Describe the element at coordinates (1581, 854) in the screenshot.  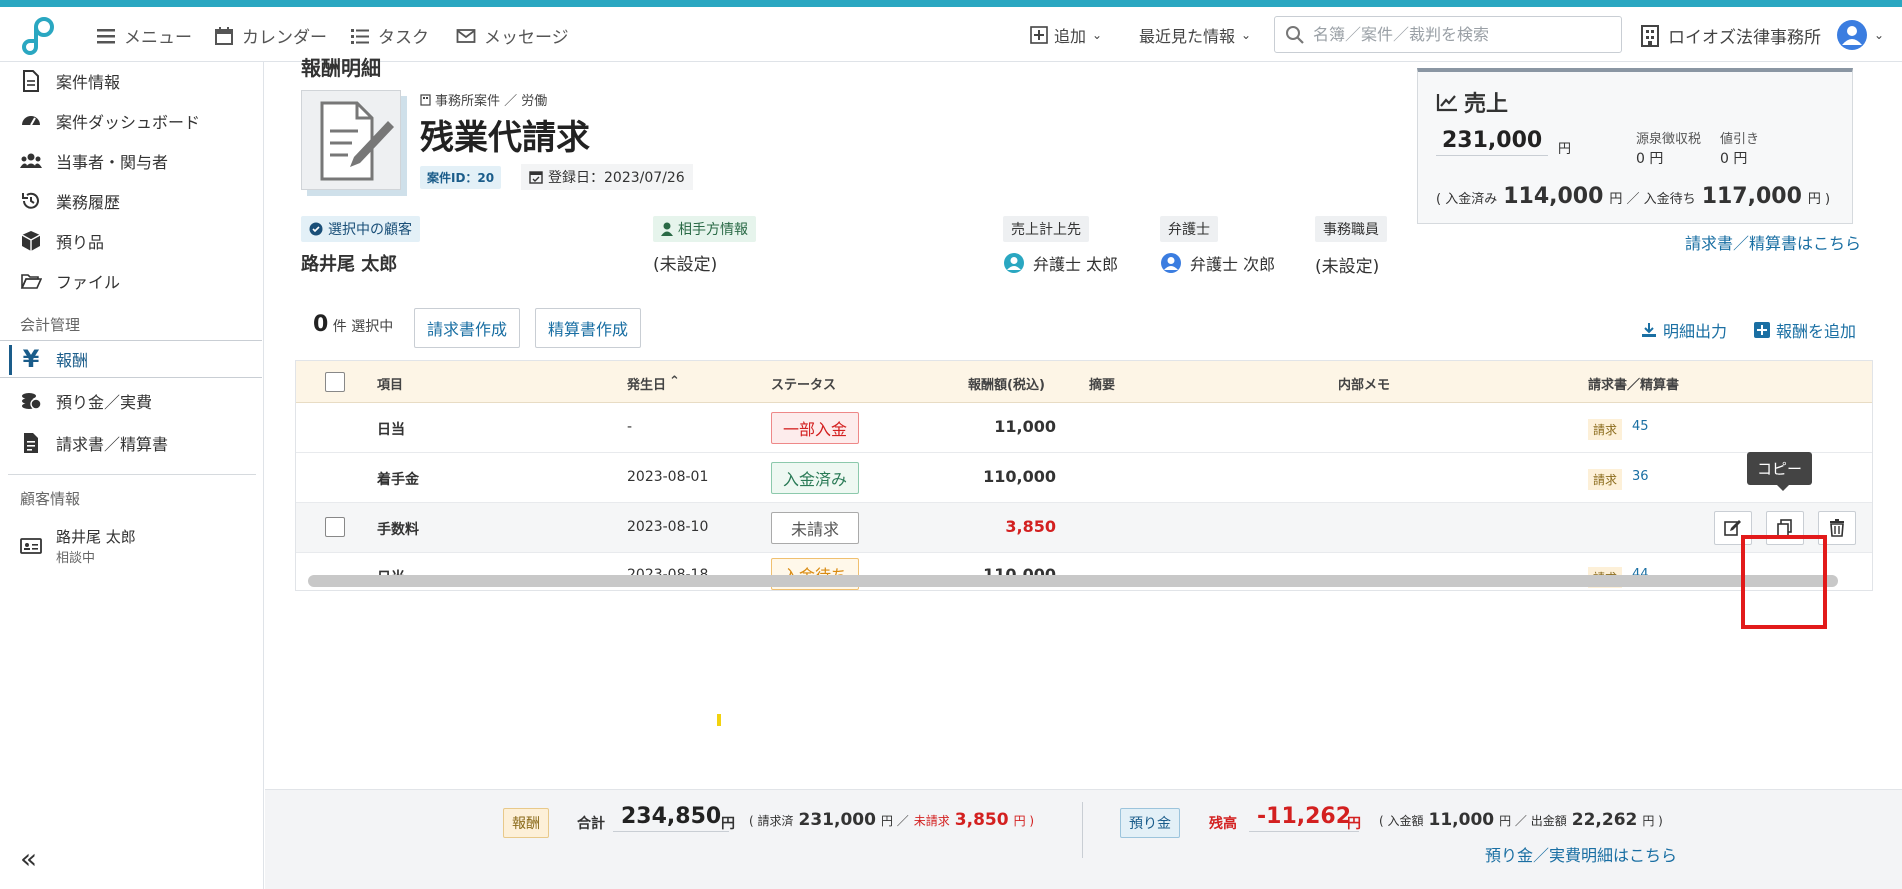
I see `deposit-detail-link: 預り金／実費明細はこちら` at that location.